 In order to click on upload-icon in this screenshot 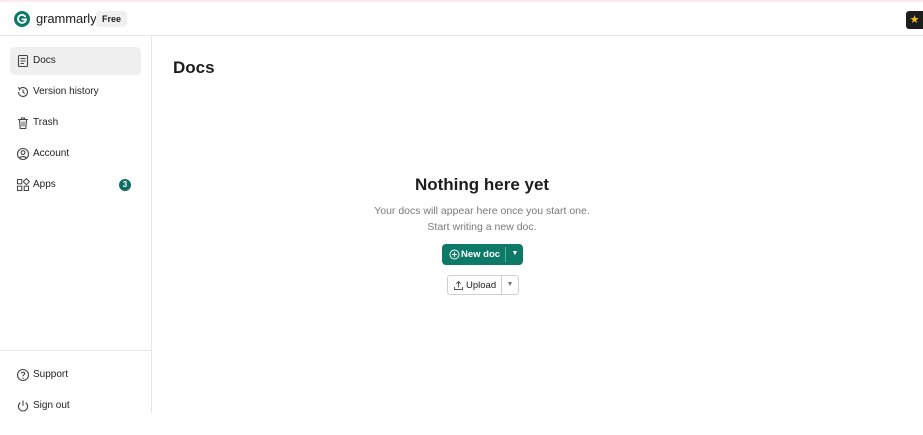, I will do `click(458, 285)`.